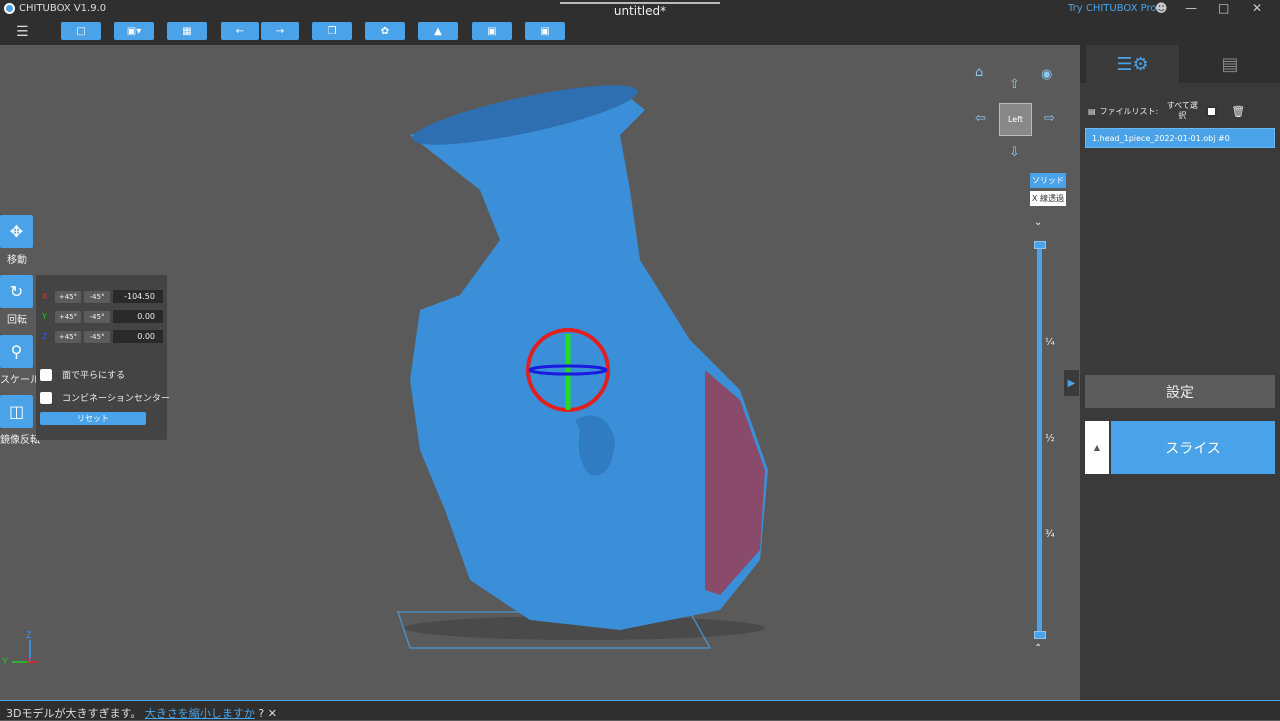  What do you see at coordinates (1048, 198) in the screenshot?
I see `xray-view-button: X 線透過` at bounding box center [1048, 198].